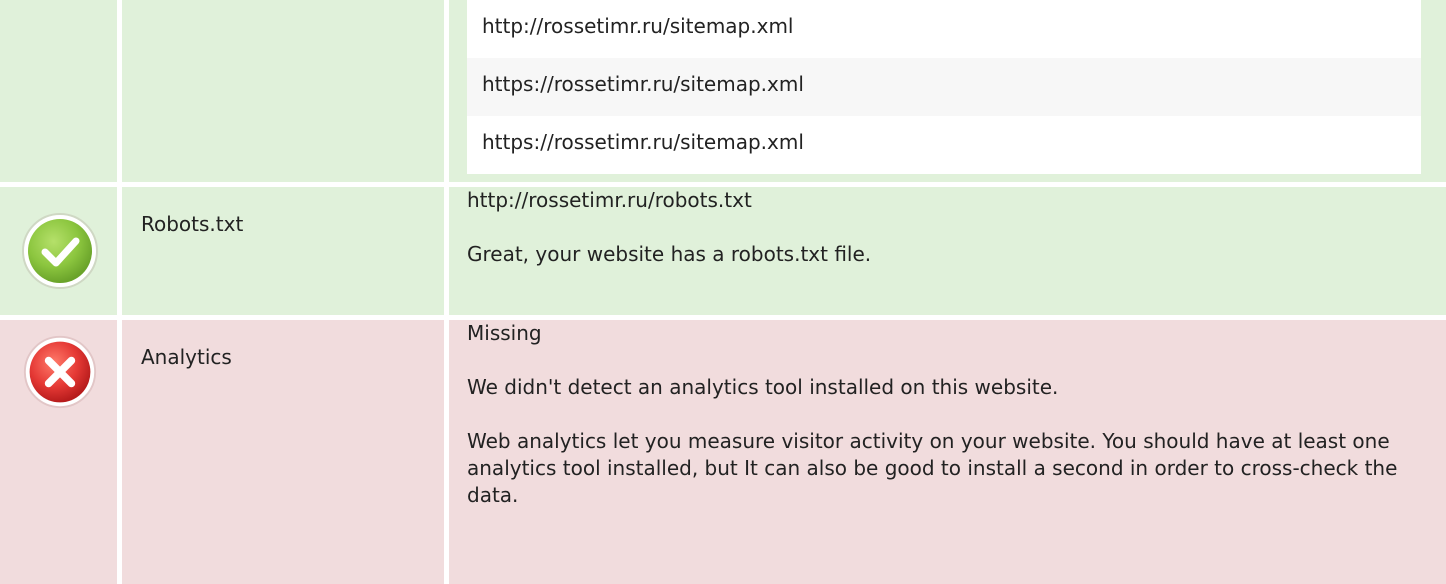 This screenshot has width=1446, height=584. What do you see at coordinates (58, 452) in the screenshot?
I see `analytics-icon-cell` at bounding box center [58, 452].